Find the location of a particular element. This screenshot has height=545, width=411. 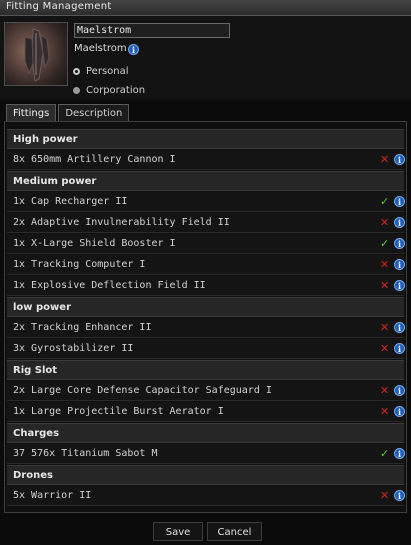

save-button: Save is located at coordinates (178, 531).